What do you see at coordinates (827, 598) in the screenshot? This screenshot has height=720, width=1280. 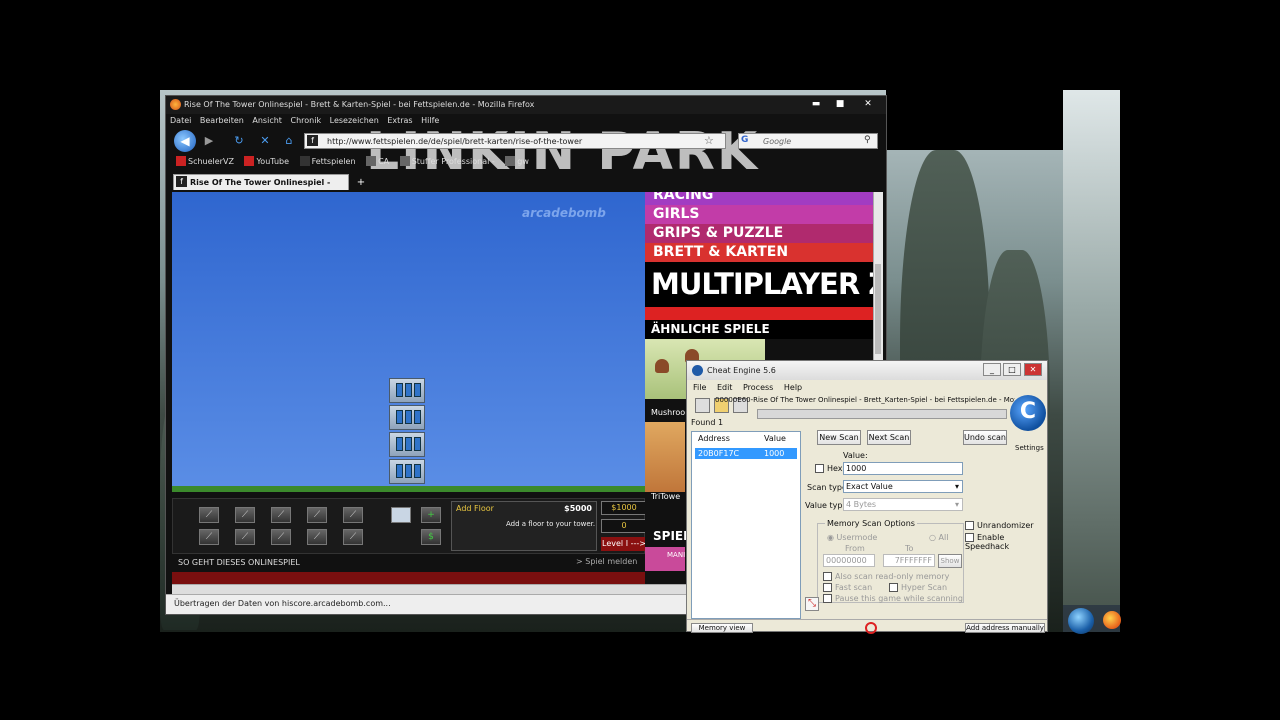 I see `pause-checkbox-box` at bounding box center [827, 598].